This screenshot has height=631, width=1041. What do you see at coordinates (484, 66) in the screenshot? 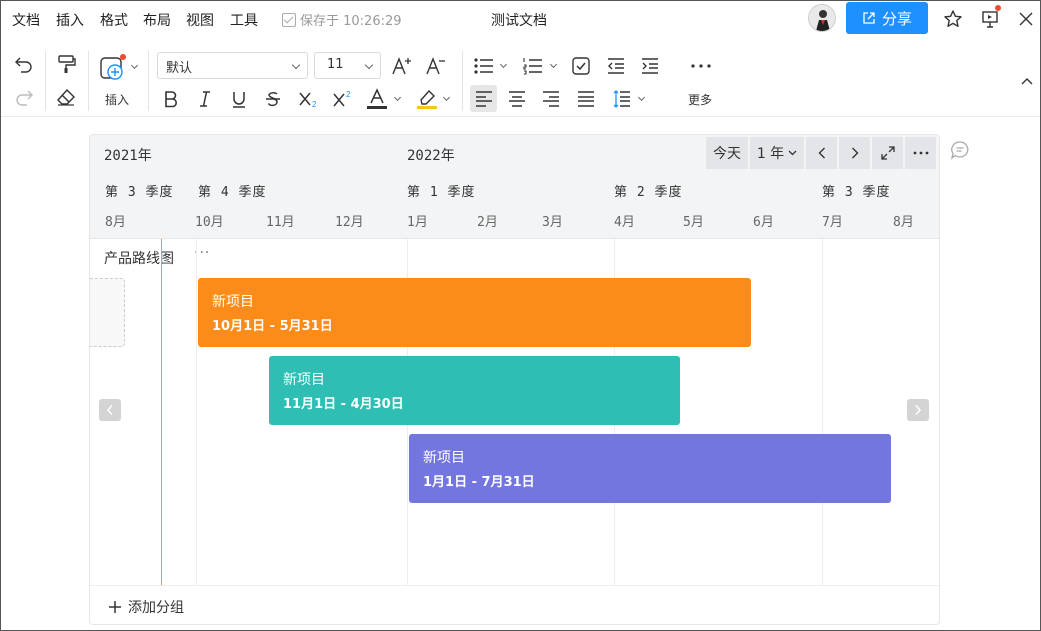
I see `bullet-list-icon` at bounding box center [484, 66].